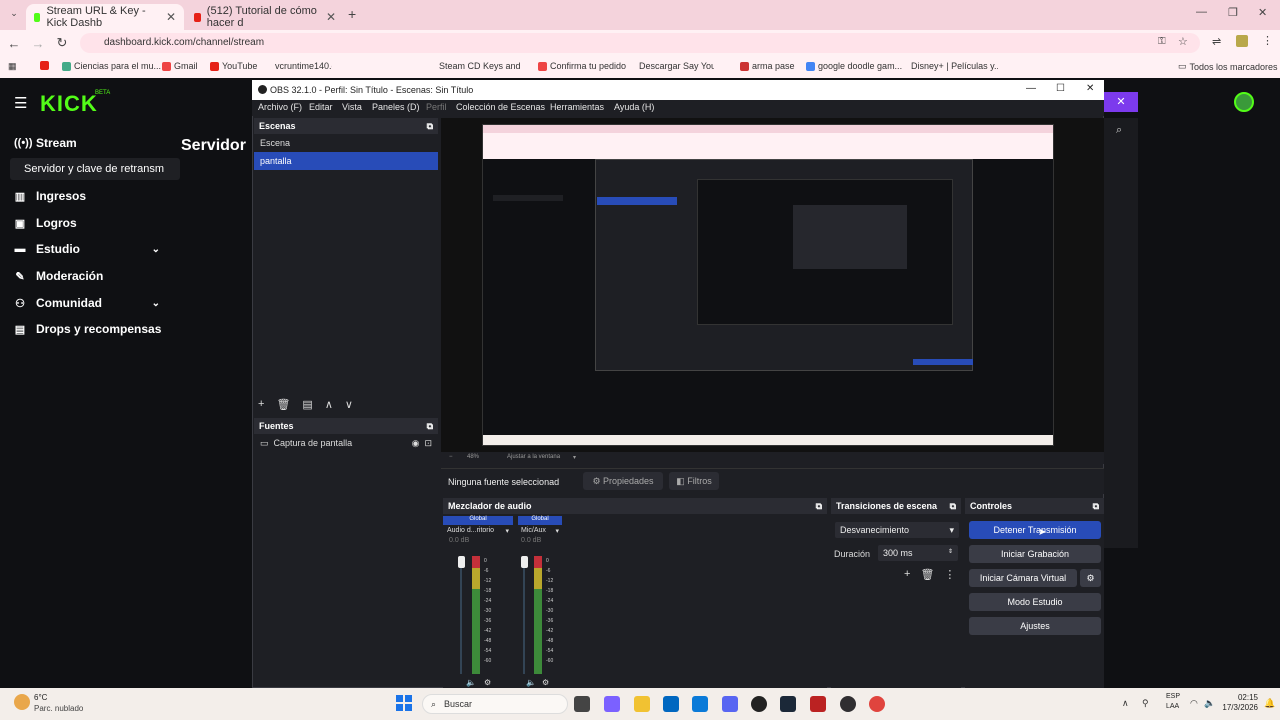  I want to click on back-icon: ←, so click(14, 43).